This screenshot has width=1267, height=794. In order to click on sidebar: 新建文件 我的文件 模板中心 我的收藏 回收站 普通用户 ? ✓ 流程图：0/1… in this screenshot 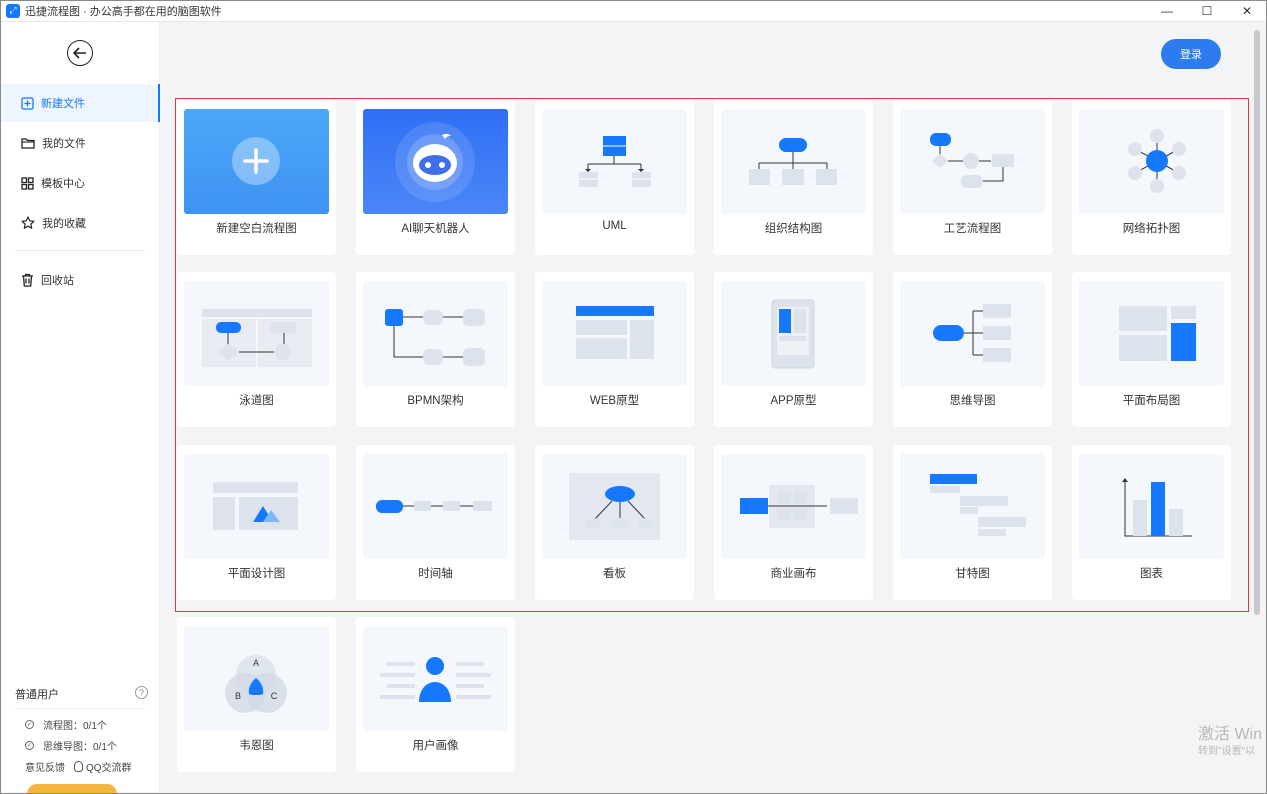, I will do `click(80, 408)`.